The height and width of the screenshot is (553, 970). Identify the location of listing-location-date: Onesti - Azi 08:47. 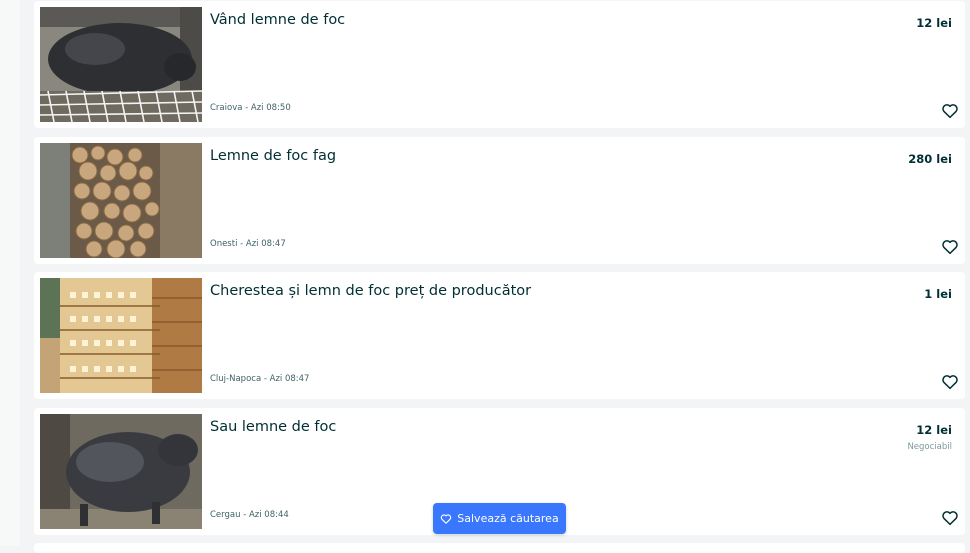
(248, 244).